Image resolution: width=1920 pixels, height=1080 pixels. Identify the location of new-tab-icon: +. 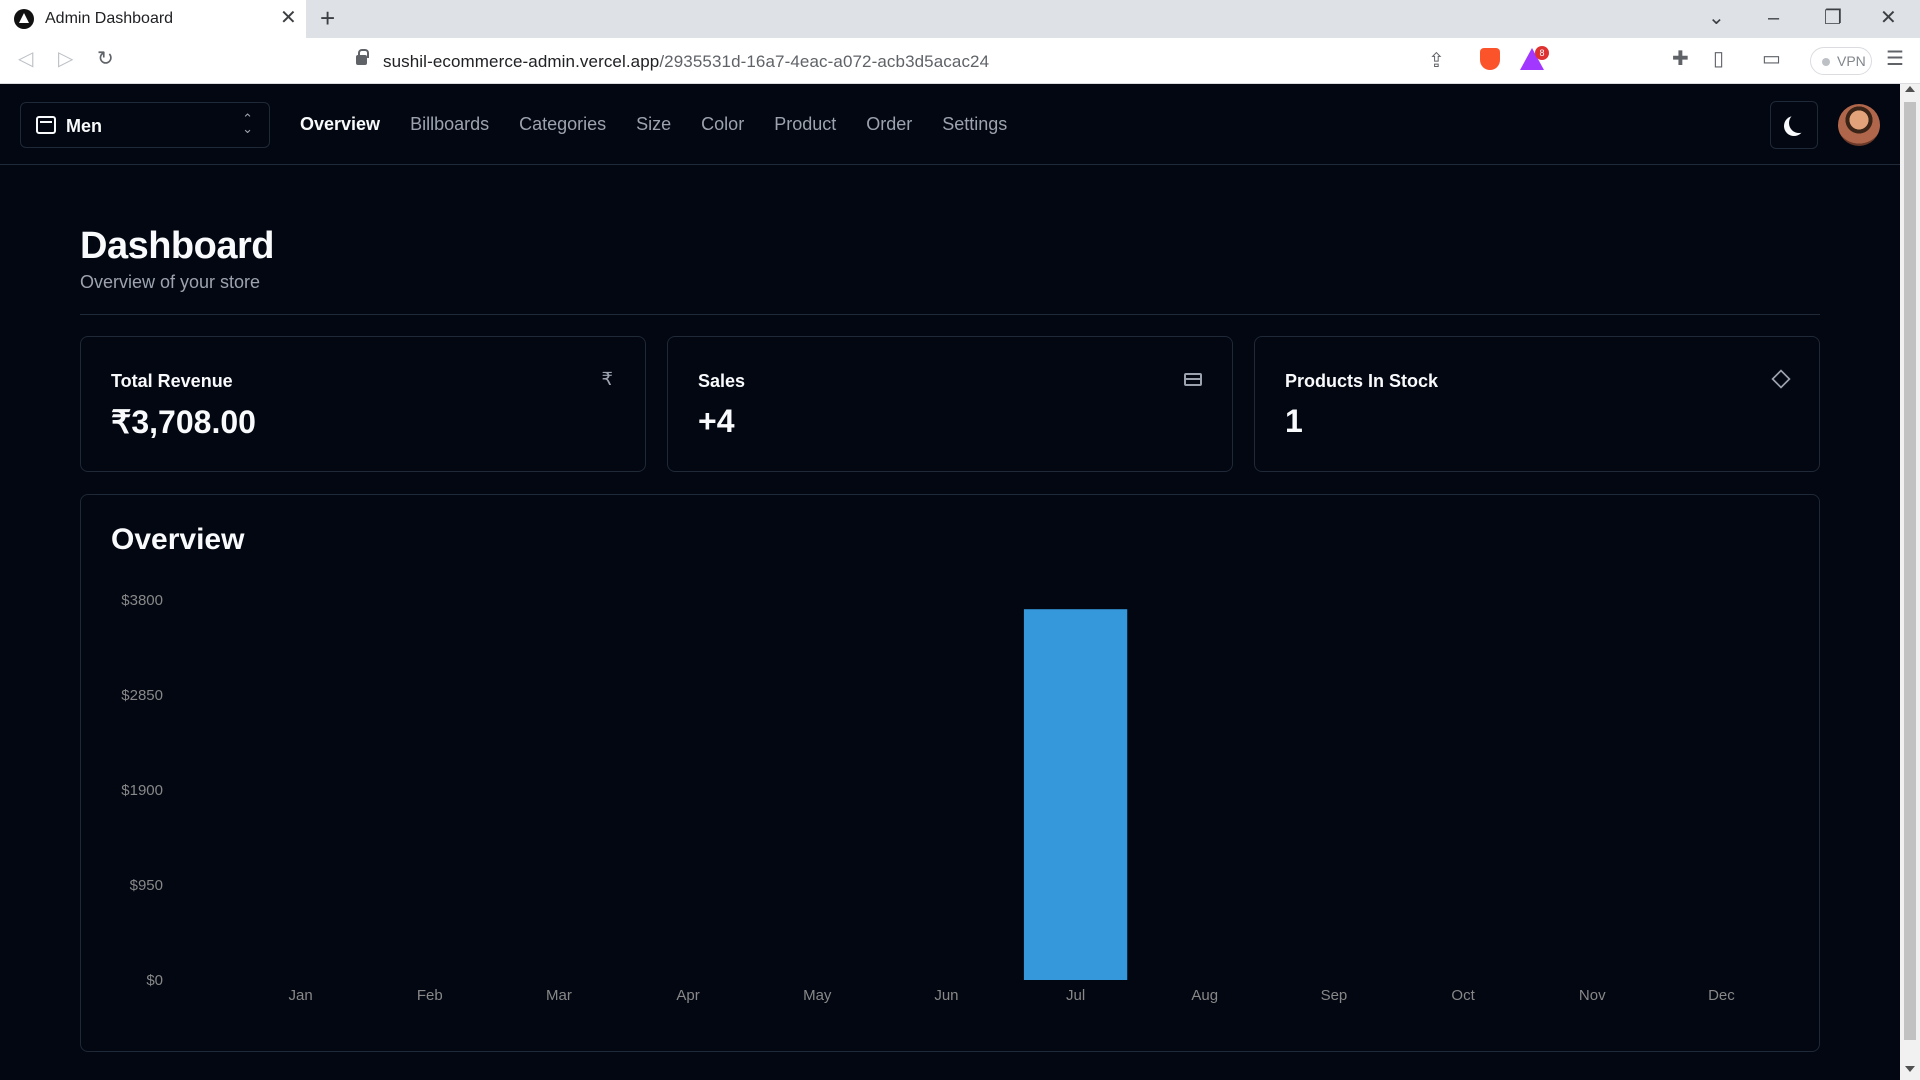
(327, 18).